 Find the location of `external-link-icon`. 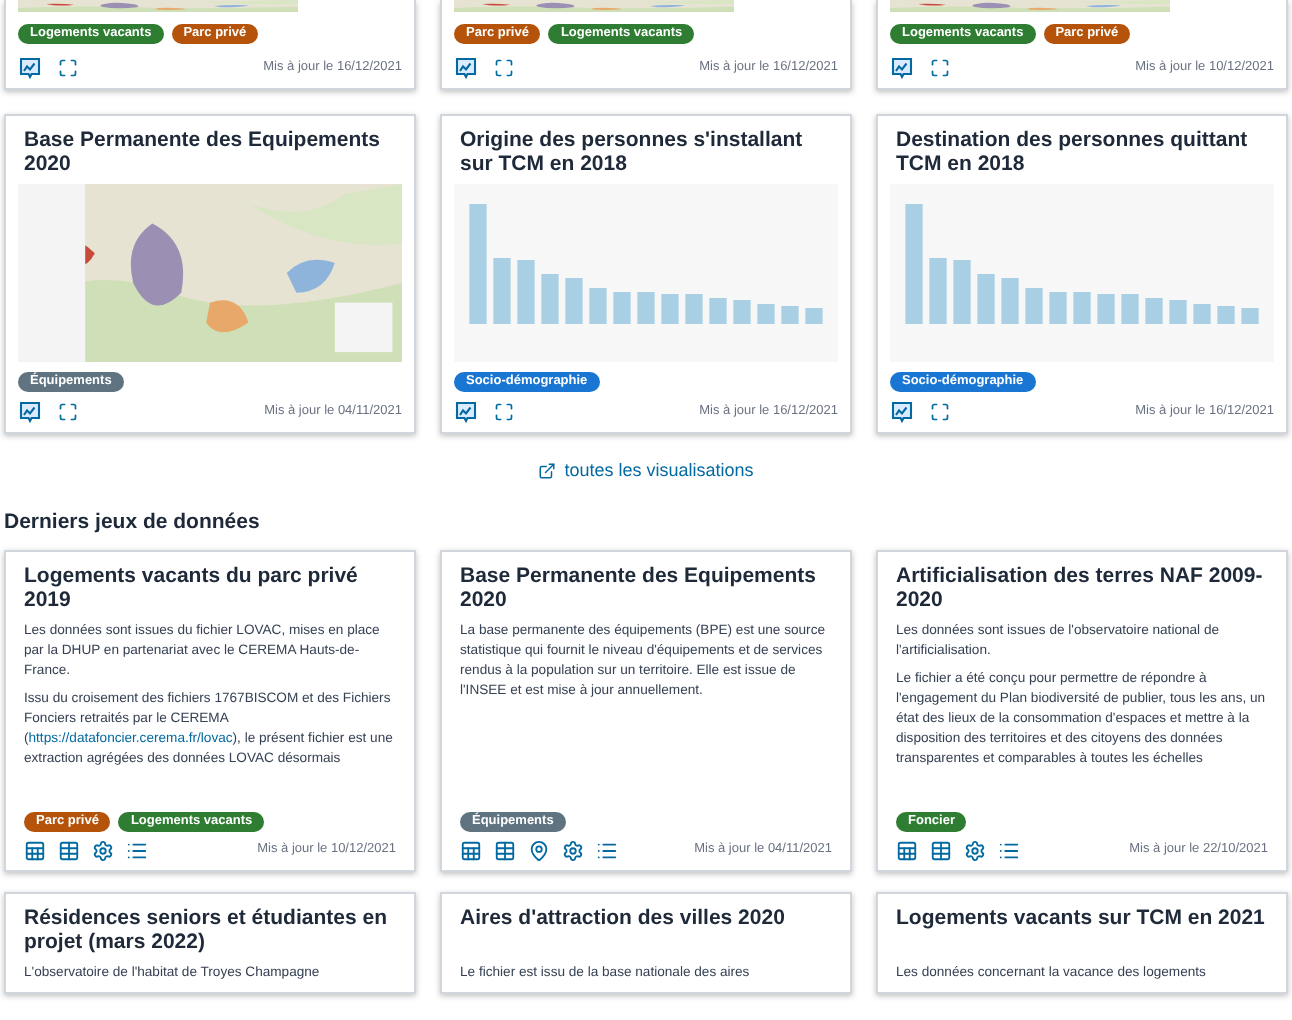

external-link-icon is located at coordinates (547, 471).